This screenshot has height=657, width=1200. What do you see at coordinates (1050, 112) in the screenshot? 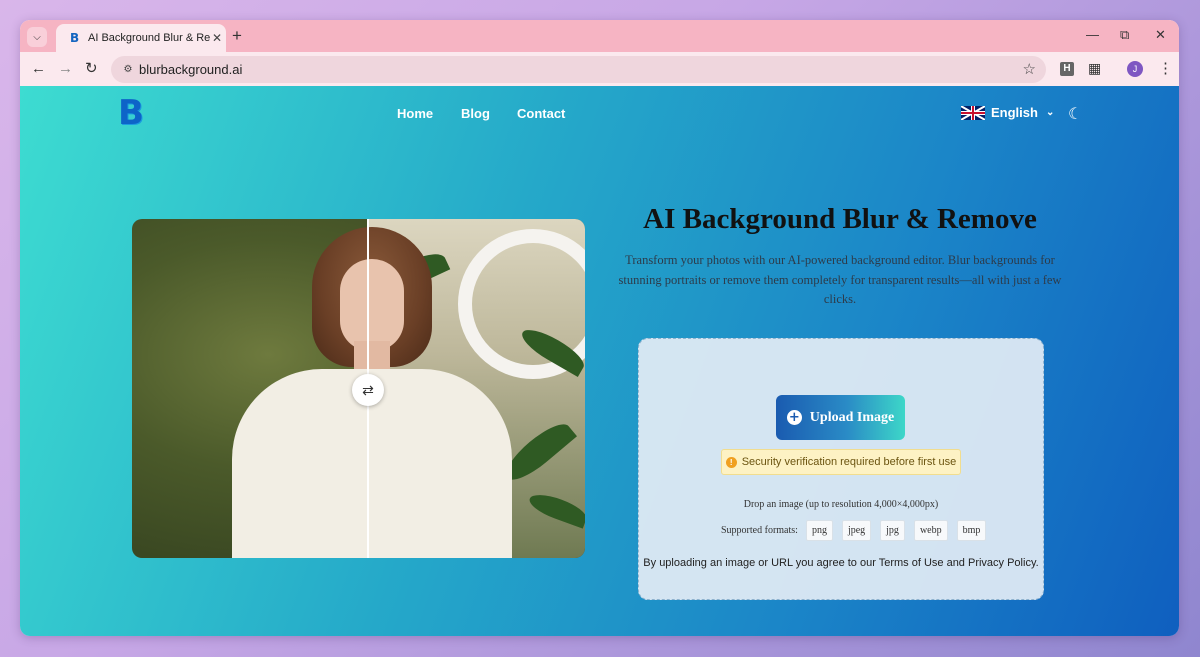
I see `chevron-down-icon: ⌄` at bounding box center [1050, 112].